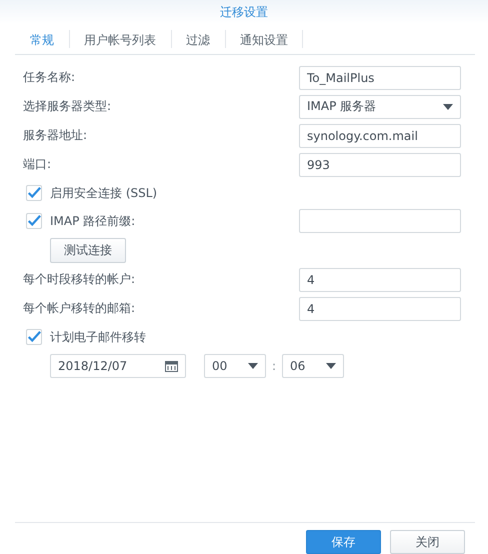 The height and width of the screenshot is (554, 488). Describe the element at coordinates (313, 366) in the screenshot. I see `minute-dropdown: 06` at that location.